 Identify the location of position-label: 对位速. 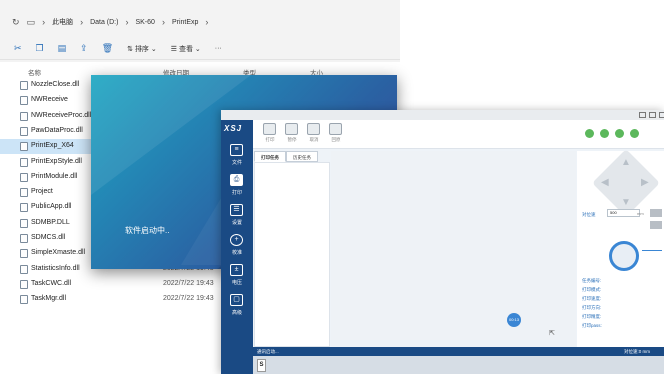
(589, 214).